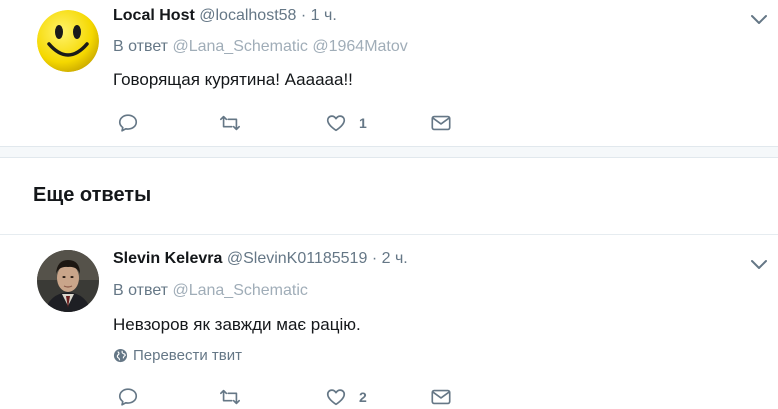 The height and width of the screenshot is (409, 778). I want to click on tweet-header: Slevin Kelevra @SlevinK01185519 · 2 ч., so click(260, 259).